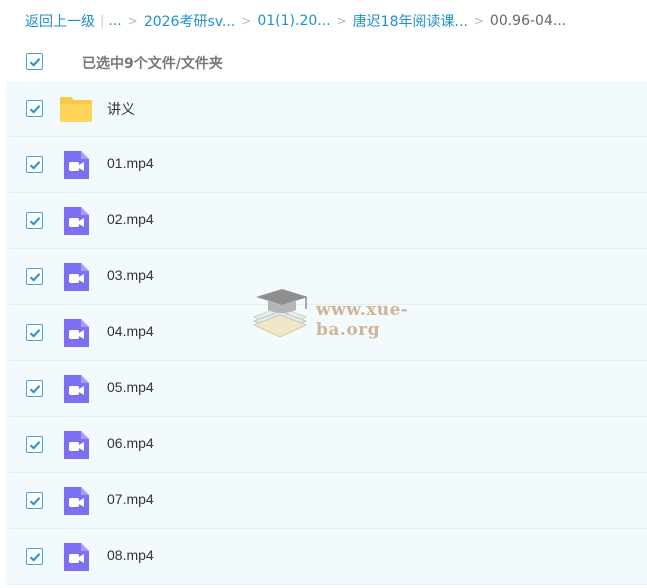  I want to click on file-row: 03.mp4, so click(326, 277).